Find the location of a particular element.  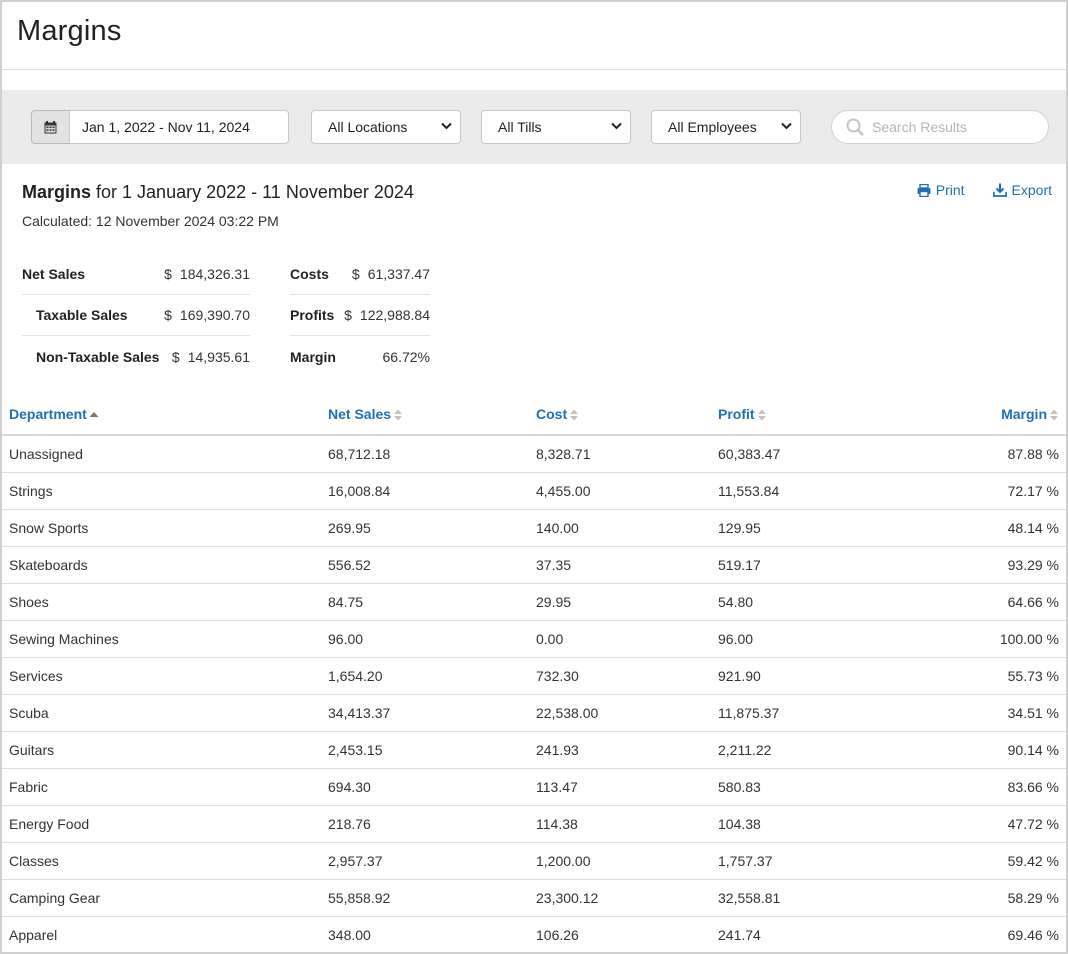

cell-net-sales: 694.30 is located at coordinates (425, 787).